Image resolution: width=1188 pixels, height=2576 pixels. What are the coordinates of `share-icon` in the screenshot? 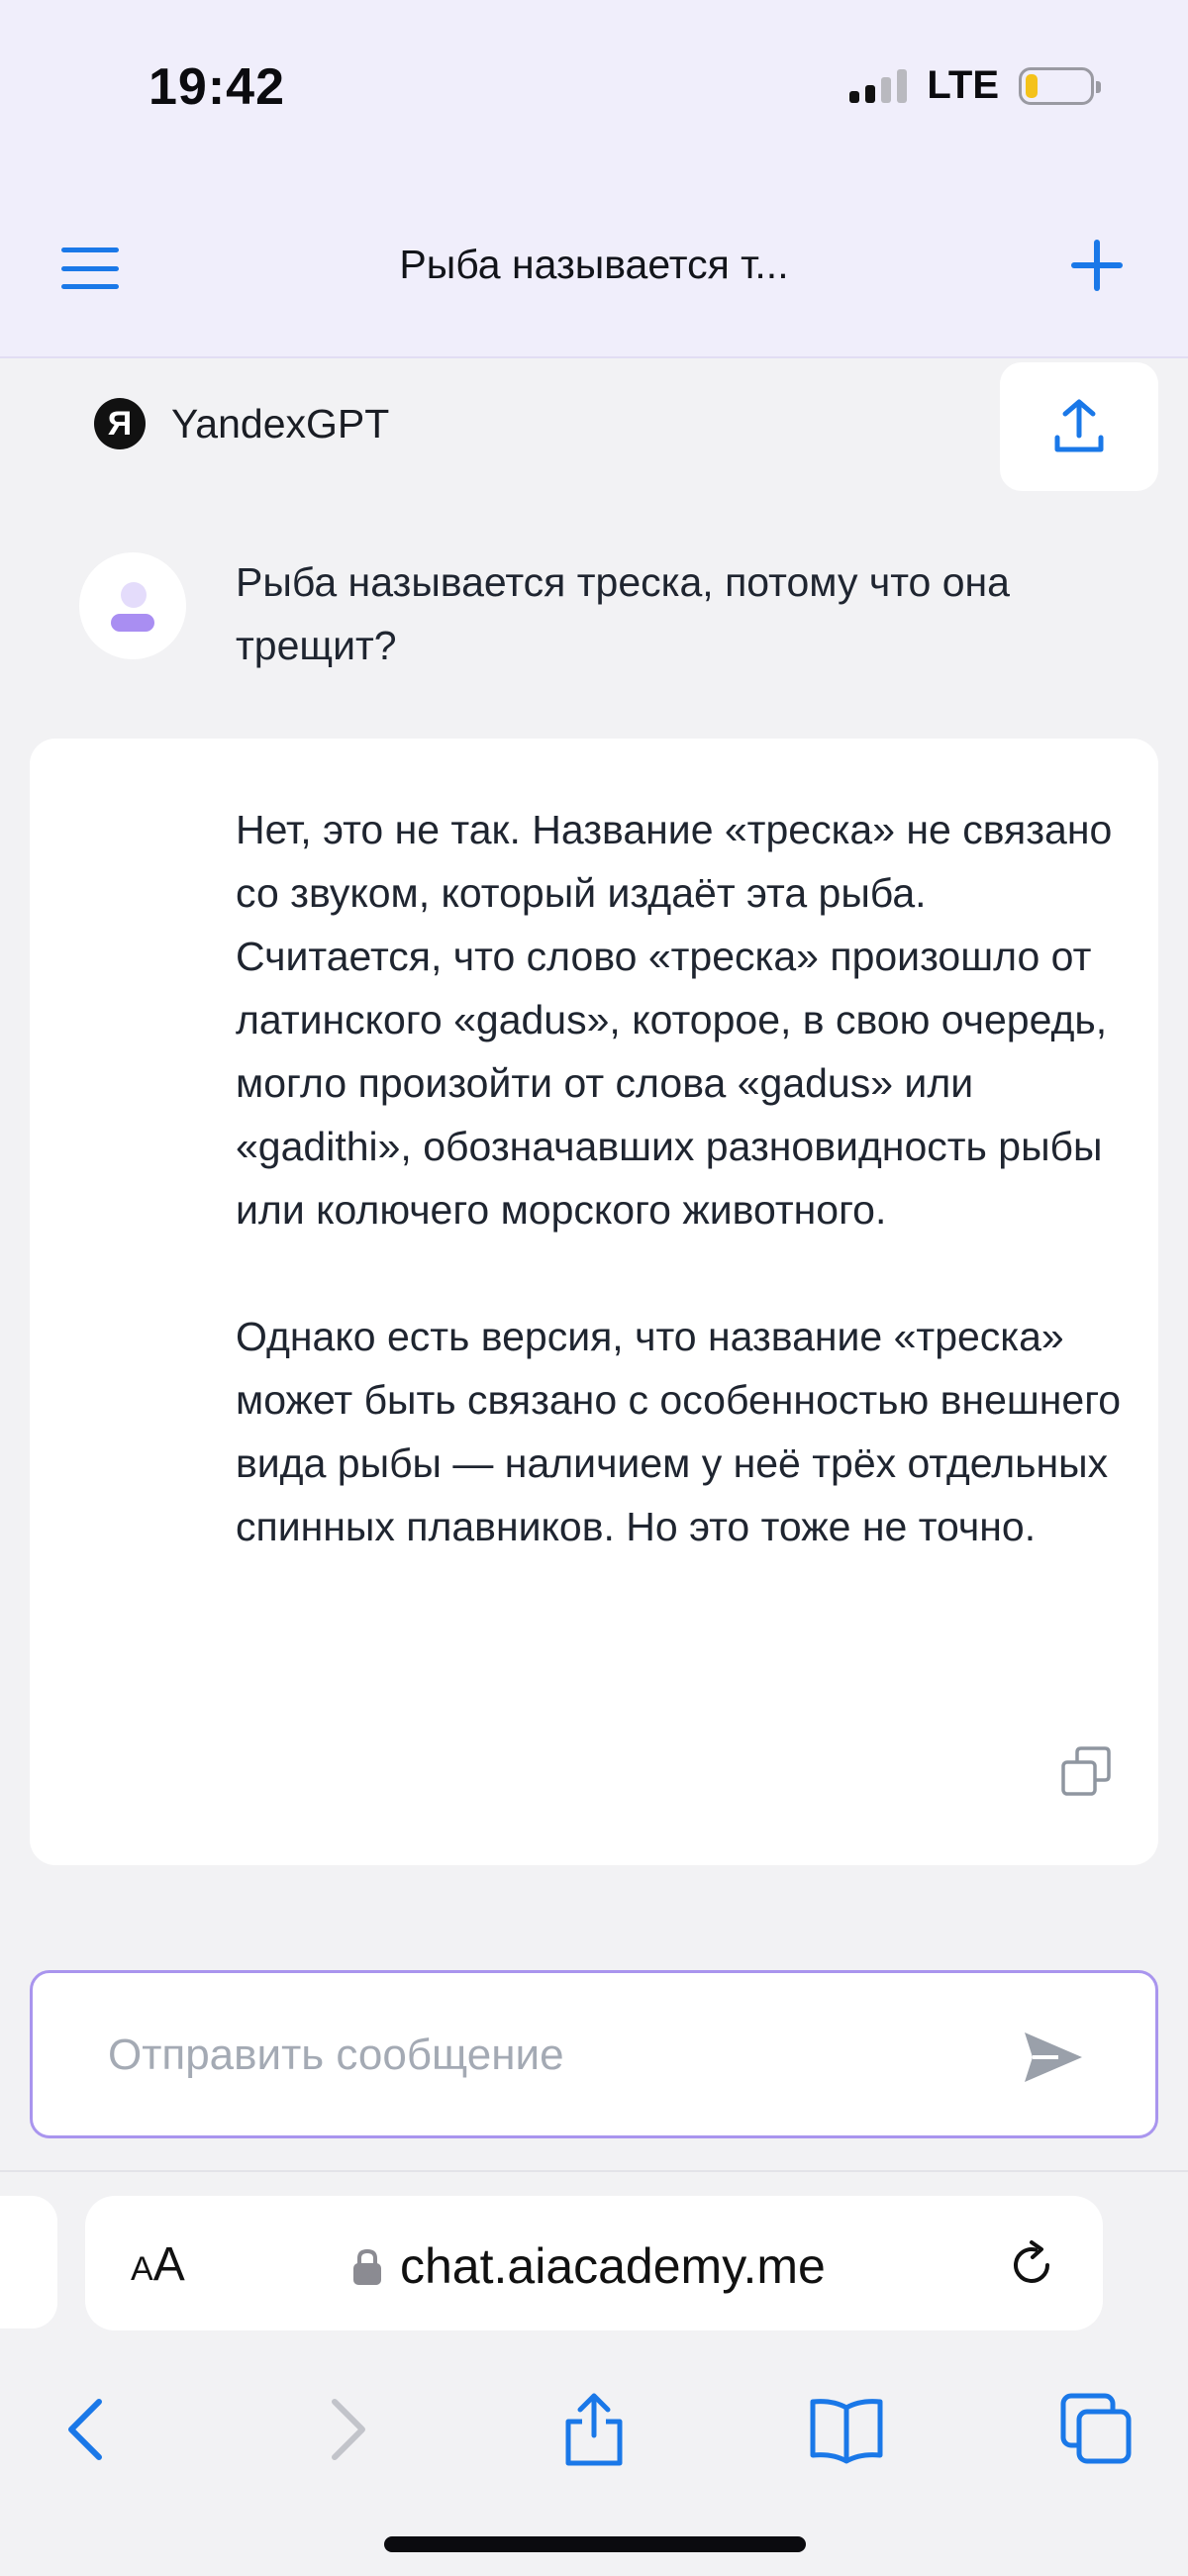 It's located at (1079, 426).